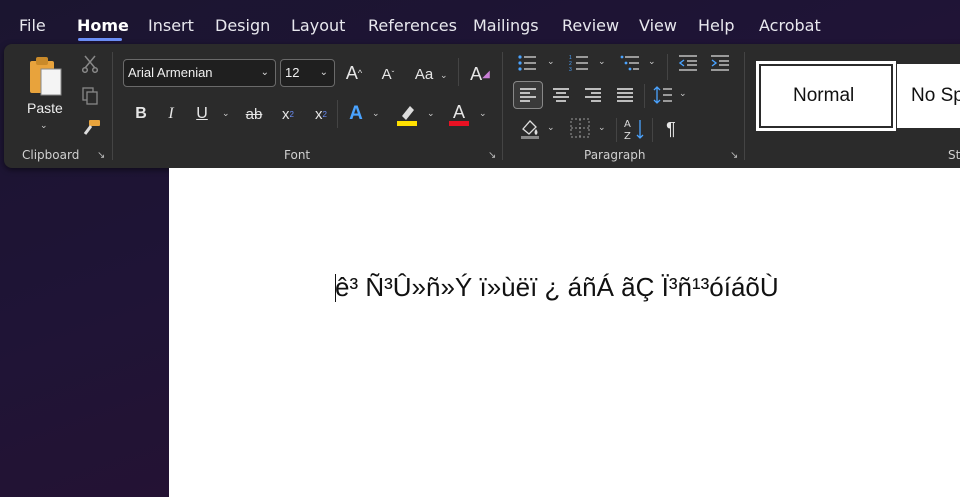  I want to click on subscript-icon: x2, so click(288, 114).